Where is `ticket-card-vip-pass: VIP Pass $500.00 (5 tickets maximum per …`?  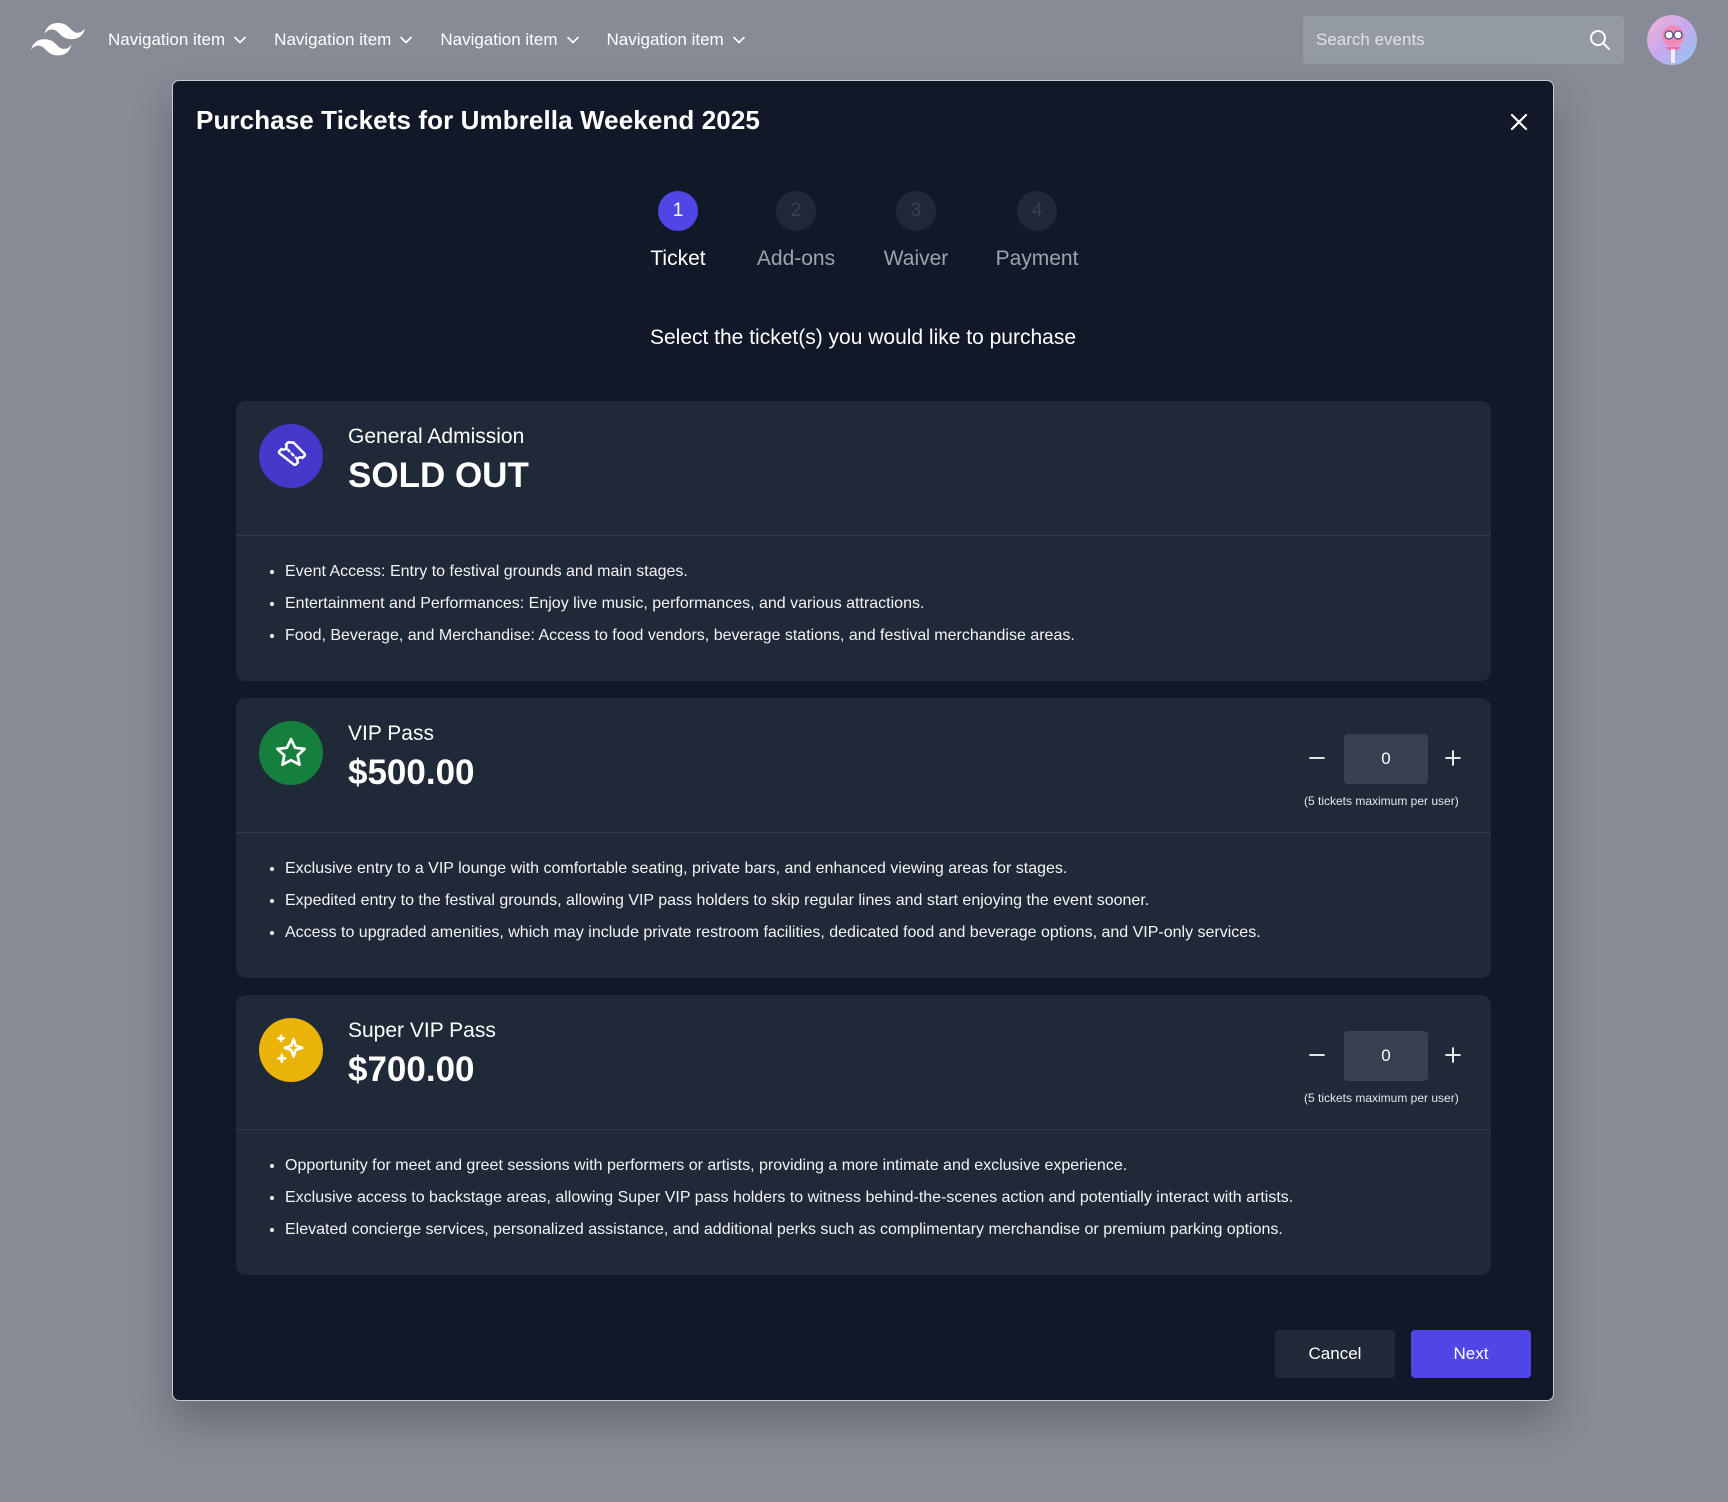 ticket-card-vip-pass: VIP Pass $500.00 (5 tickets maximum per … is located at coordinates (863, 838).